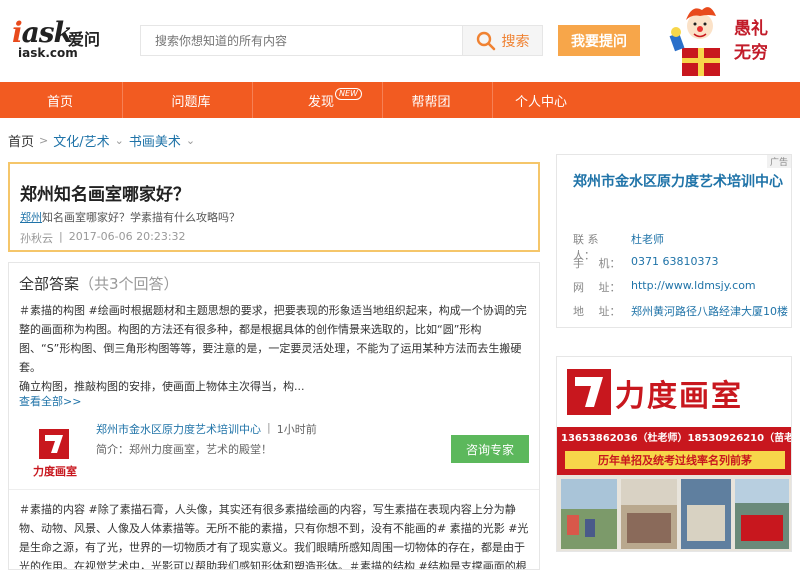 This screenshot has width=800, height=570. I want to click on lidu-studio-logo: 力度画室, so click(55, 454).